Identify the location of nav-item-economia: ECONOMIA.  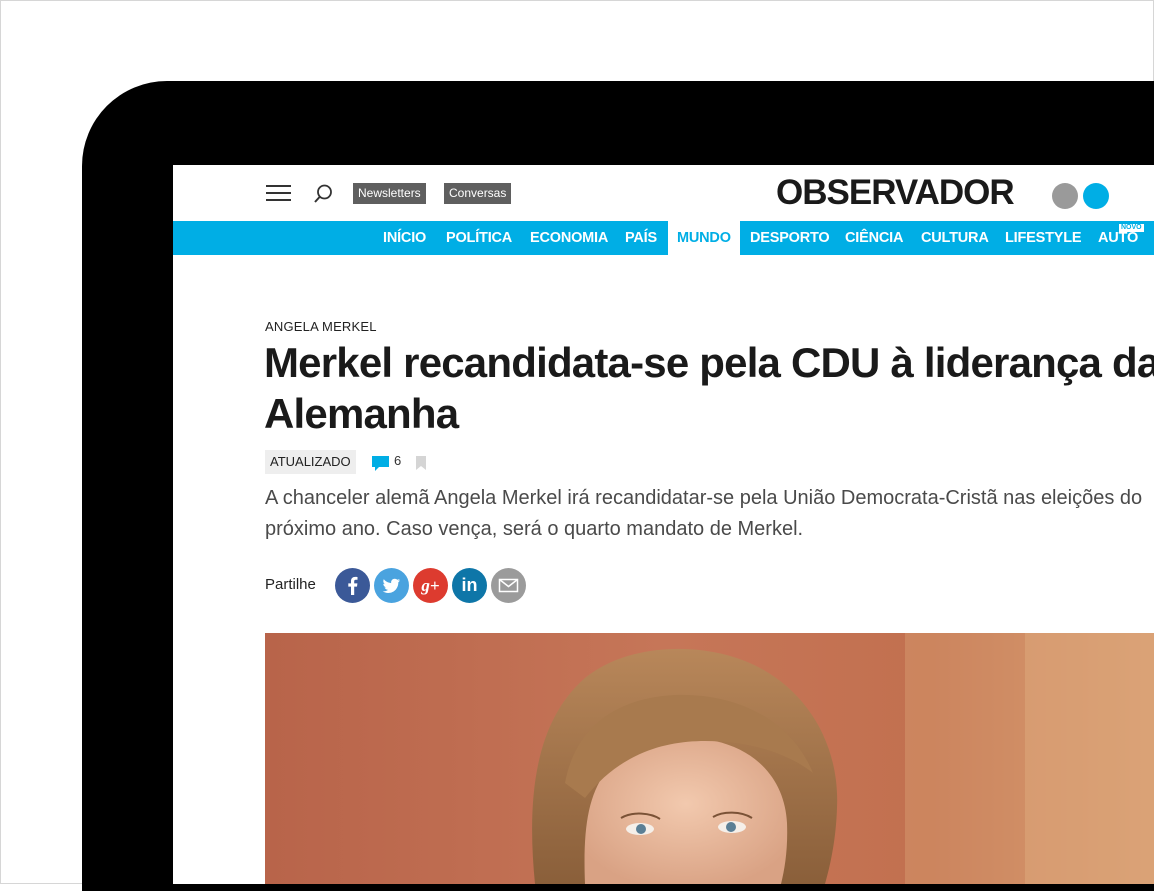
(569, 238).